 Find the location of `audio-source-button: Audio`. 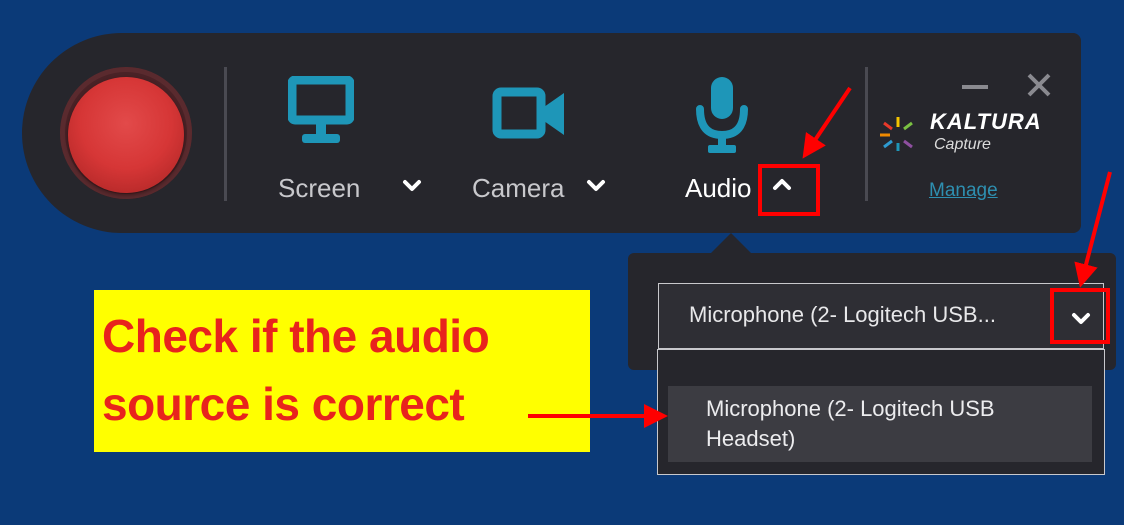

audio-source-button: Audio is located at coordinates (757, 133).